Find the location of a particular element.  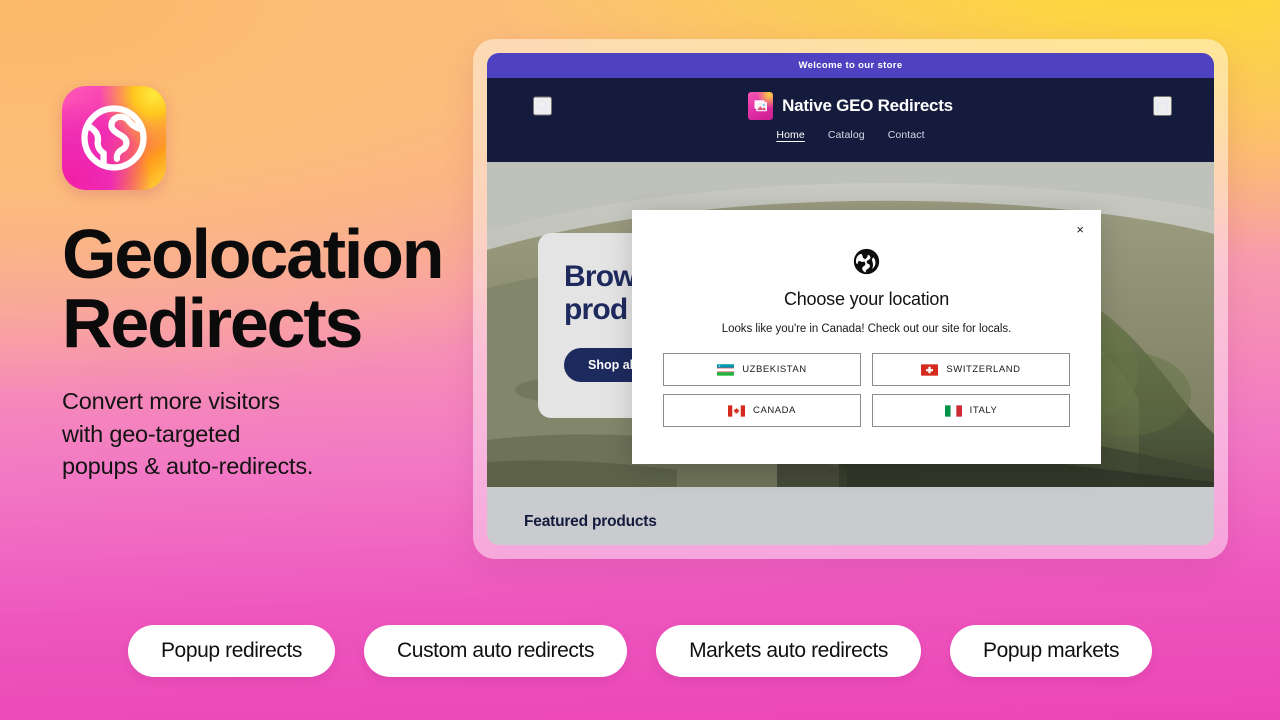

country-button-uzbekistan: UZBEKISTAN is located at coordinates (762, 369).